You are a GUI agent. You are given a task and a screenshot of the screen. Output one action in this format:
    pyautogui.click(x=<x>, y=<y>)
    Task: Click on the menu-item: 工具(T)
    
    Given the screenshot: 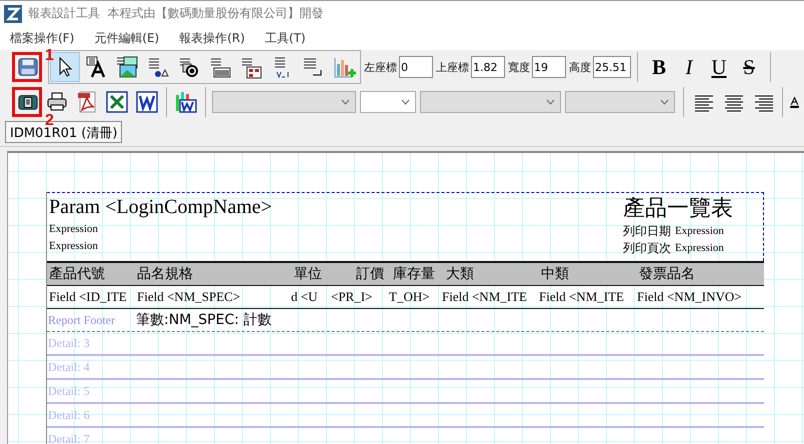 What is the action you would take?
    pyautogui.click(x=285, y=38)
    